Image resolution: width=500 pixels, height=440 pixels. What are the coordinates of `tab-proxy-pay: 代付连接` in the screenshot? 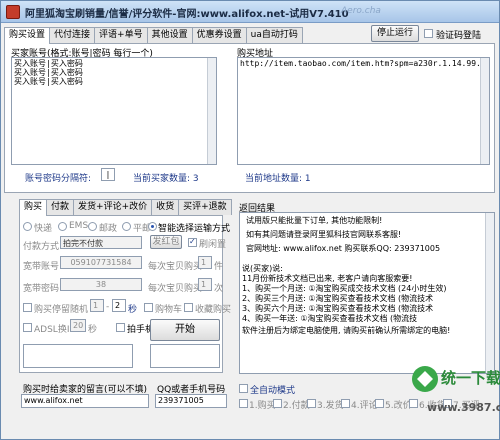 It's located at (72, 35).